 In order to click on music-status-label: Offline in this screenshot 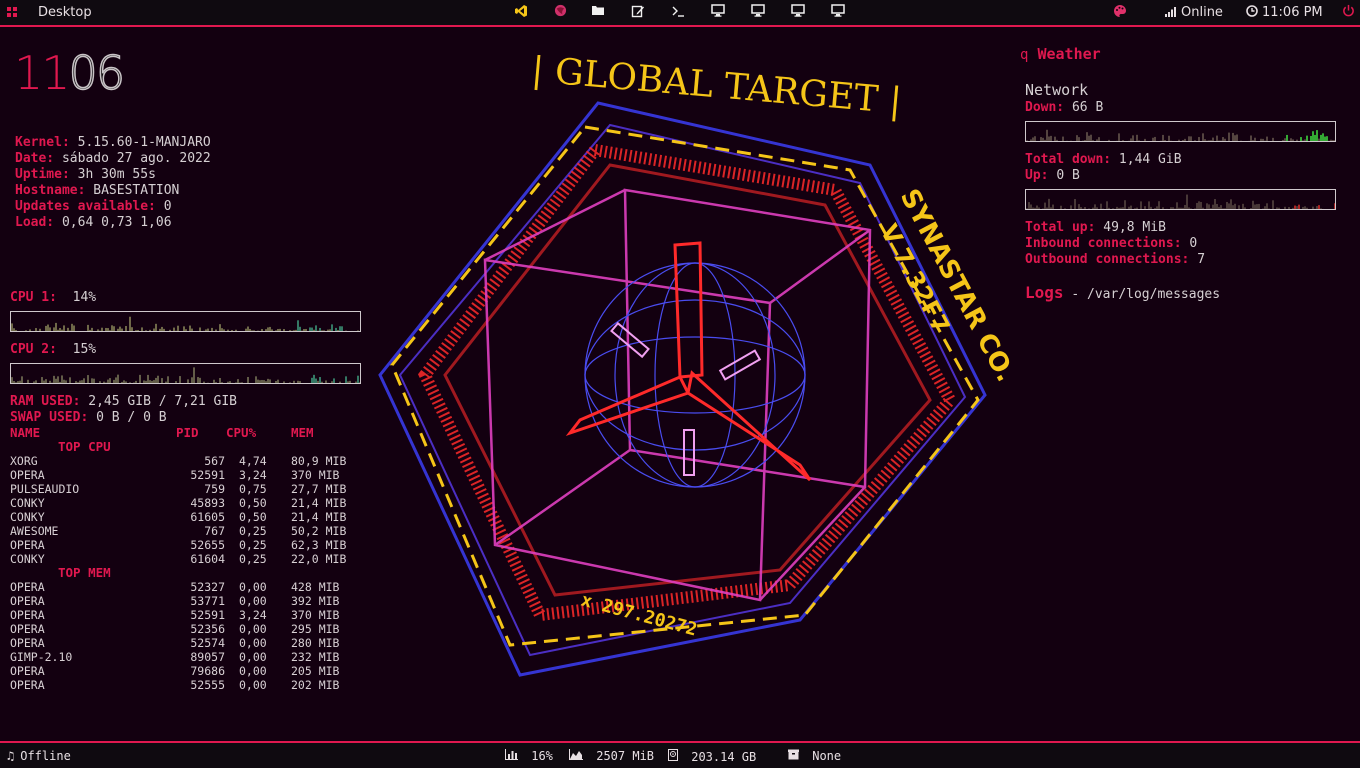, I will do `click(45, 756)`.